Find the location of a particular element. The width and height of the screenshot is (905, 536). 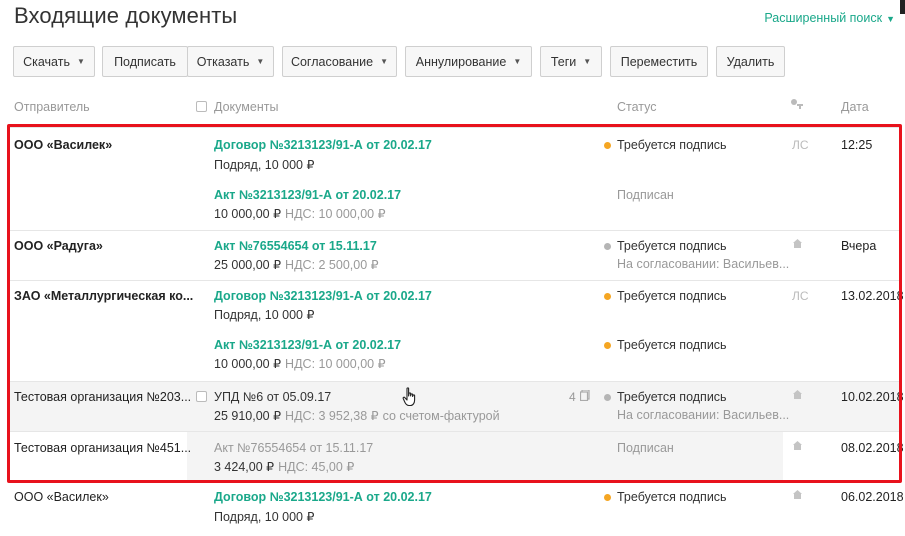

page-title: Входящие документы is located at coordinates (126, 15).